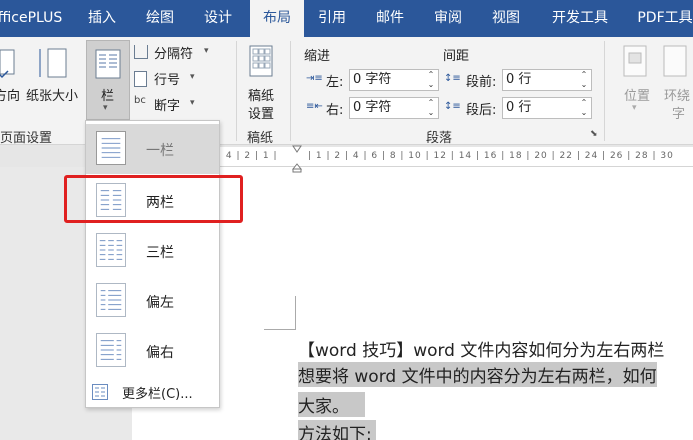 The image size is (693, 440). What do you see at coordinates (439, 138) in the screenshot?
I see `paragraph-group-label: 段落` at bounding box center [439, 138].